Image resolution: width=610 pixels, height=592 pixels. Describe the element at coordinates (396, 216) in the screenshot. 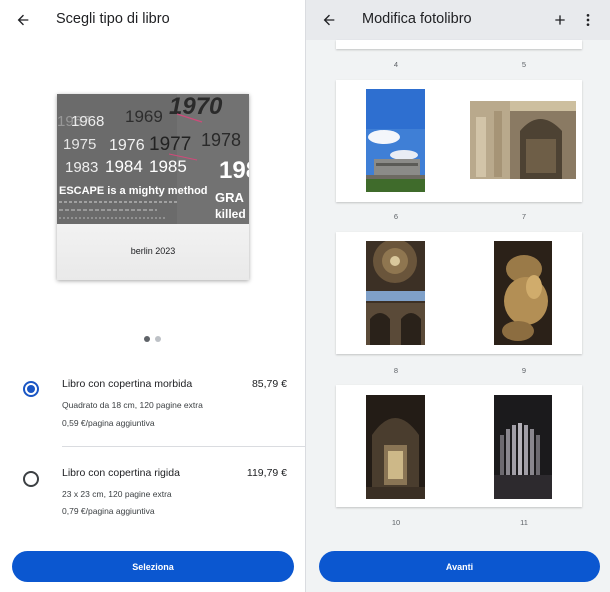

I see `page-number: 6` at that location.